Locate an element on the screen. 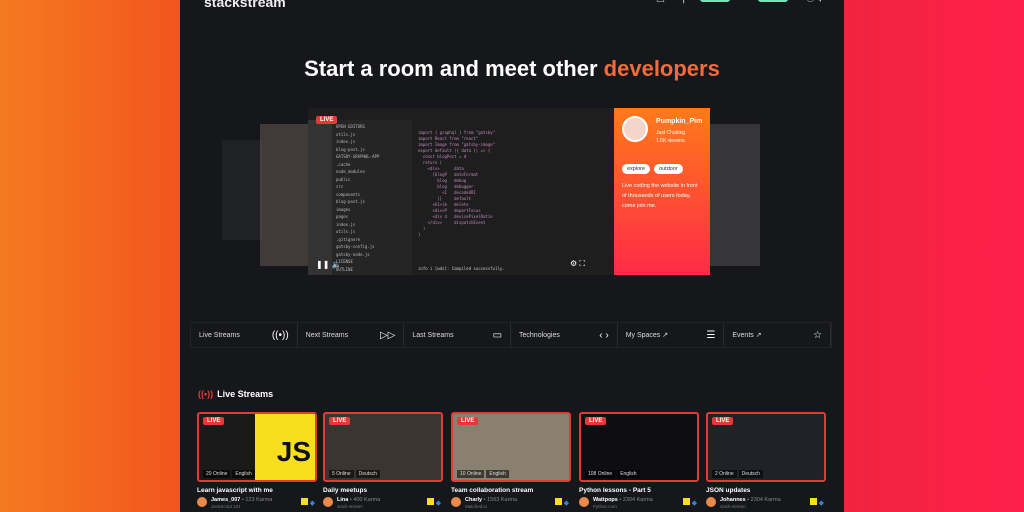 The image size is (1024, 512). file-item: src is located at coordinates (372, 188).